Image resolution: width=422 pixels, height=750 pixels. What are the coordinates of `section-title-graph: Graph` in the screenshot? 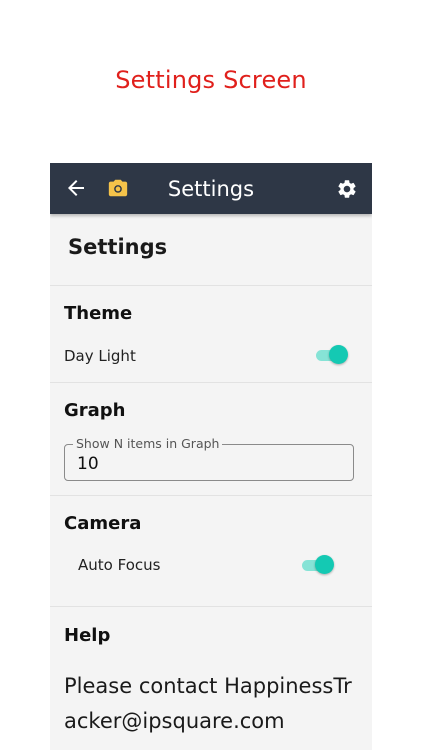 It's located at (95, 410).